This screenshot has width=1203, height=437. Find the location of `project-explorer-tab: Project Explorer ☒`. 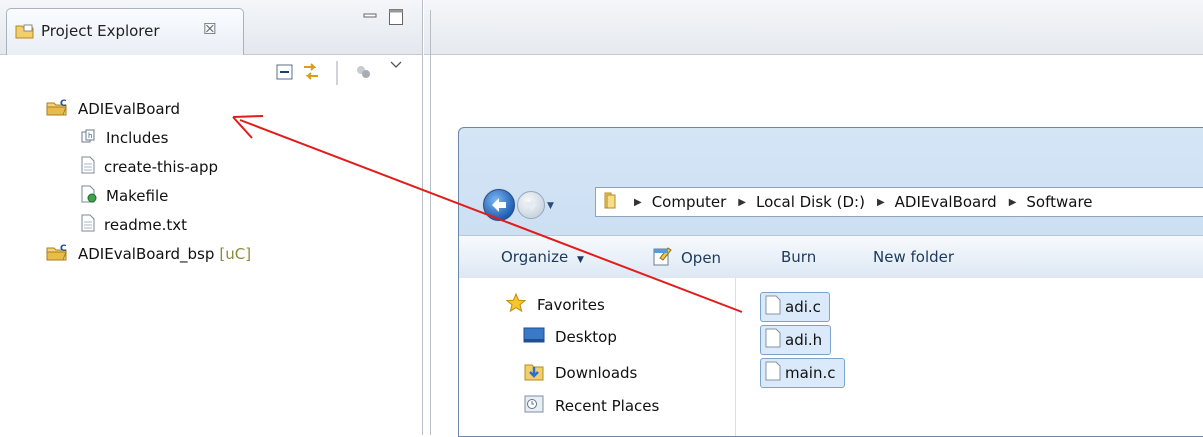

project-explorer-tab: Project Explorer ☒ is located at coordinates (125, 31).